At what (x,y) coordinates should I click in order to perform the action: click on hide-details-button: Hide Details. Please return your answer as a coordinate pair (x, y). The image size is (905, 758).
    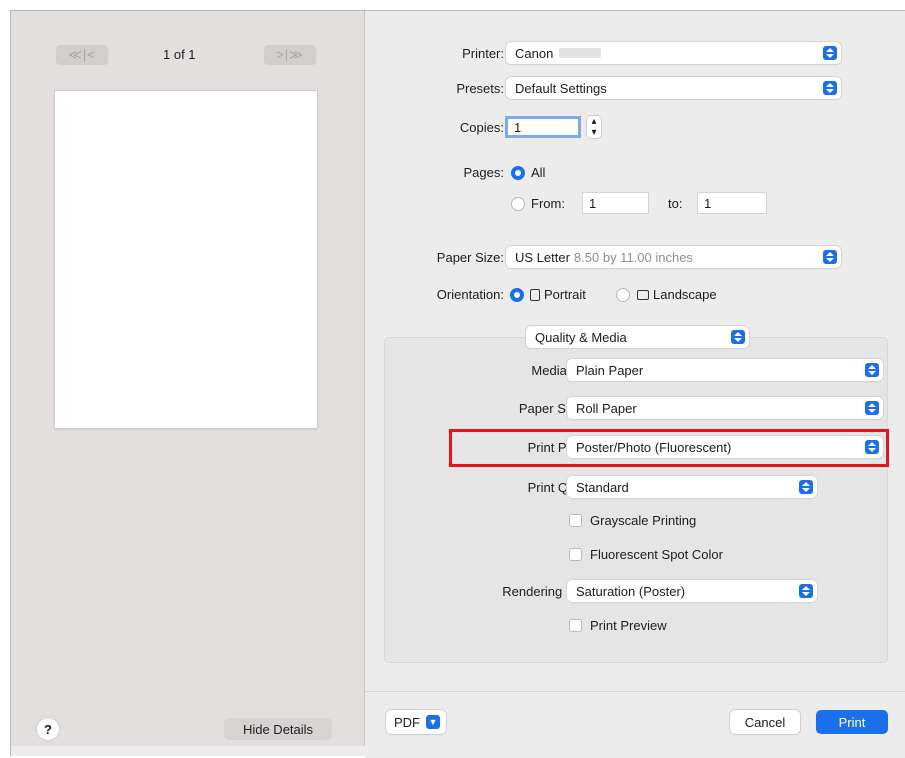
    Looking at the image, I should click on (278, 729).